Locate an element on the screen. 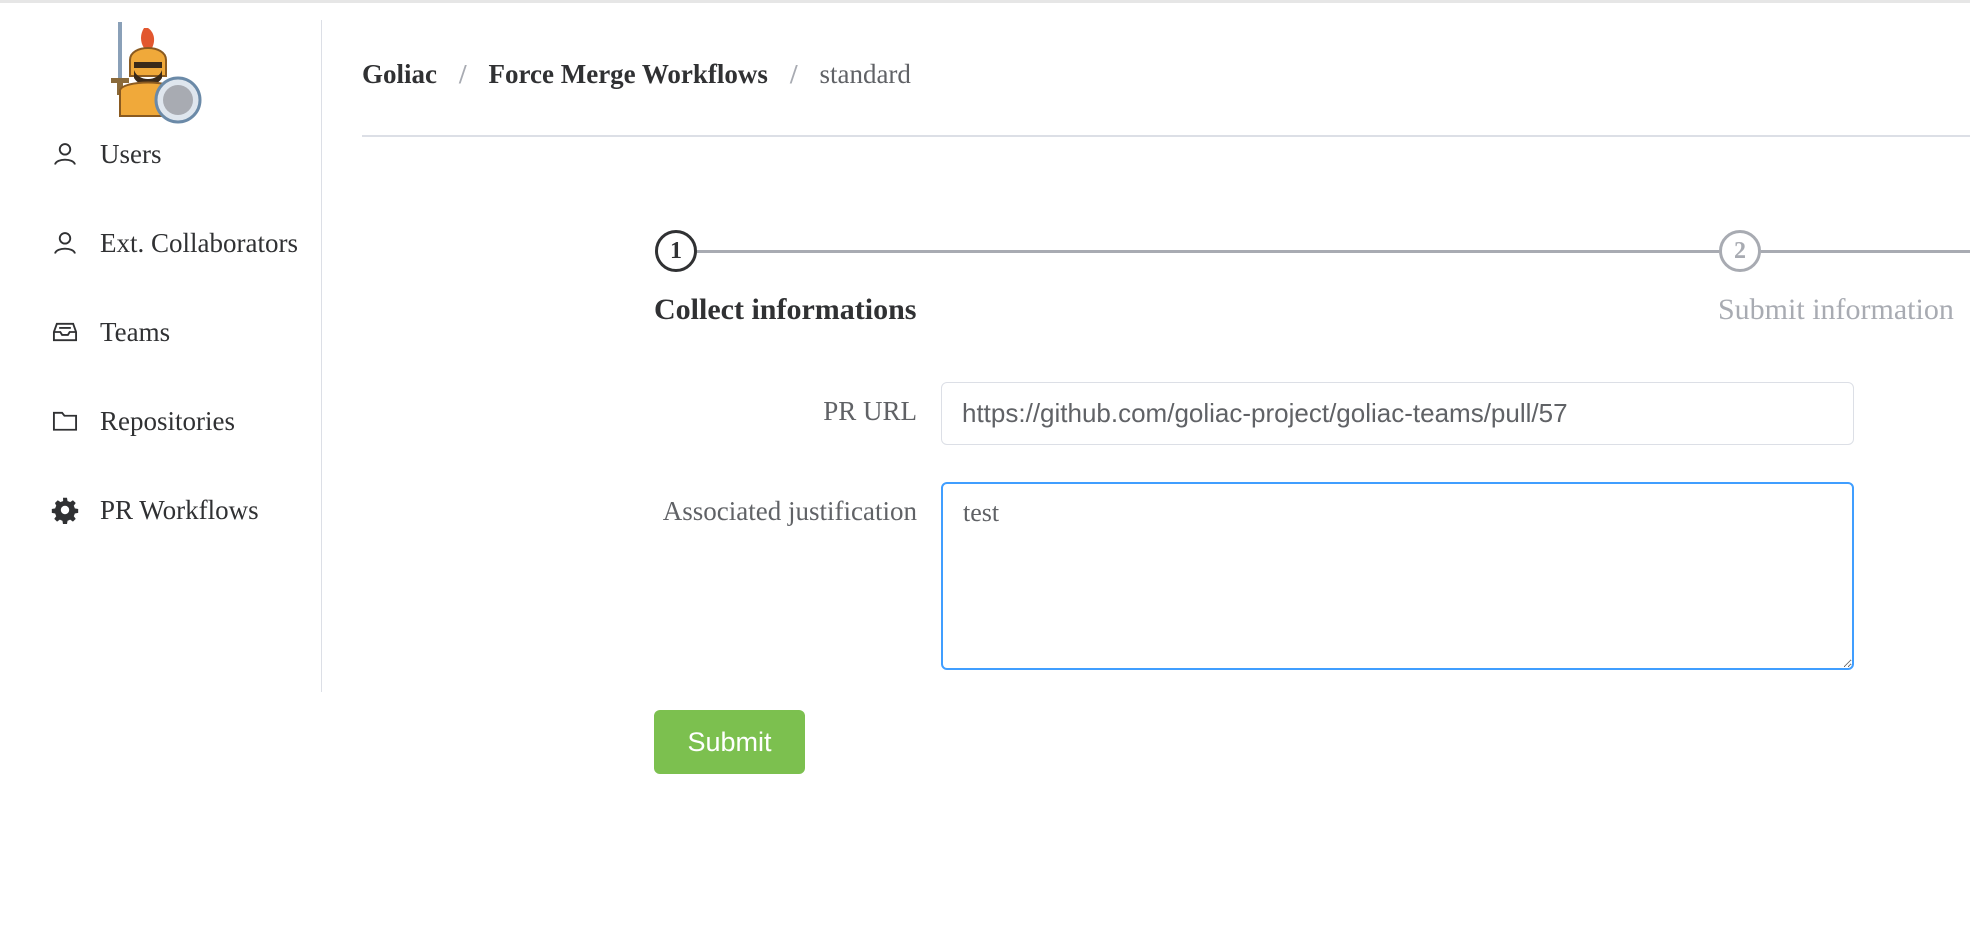 The width and height of the screenshot is (1970, 932). pr-url-label: PR URL is located at coordinates (870, 411).